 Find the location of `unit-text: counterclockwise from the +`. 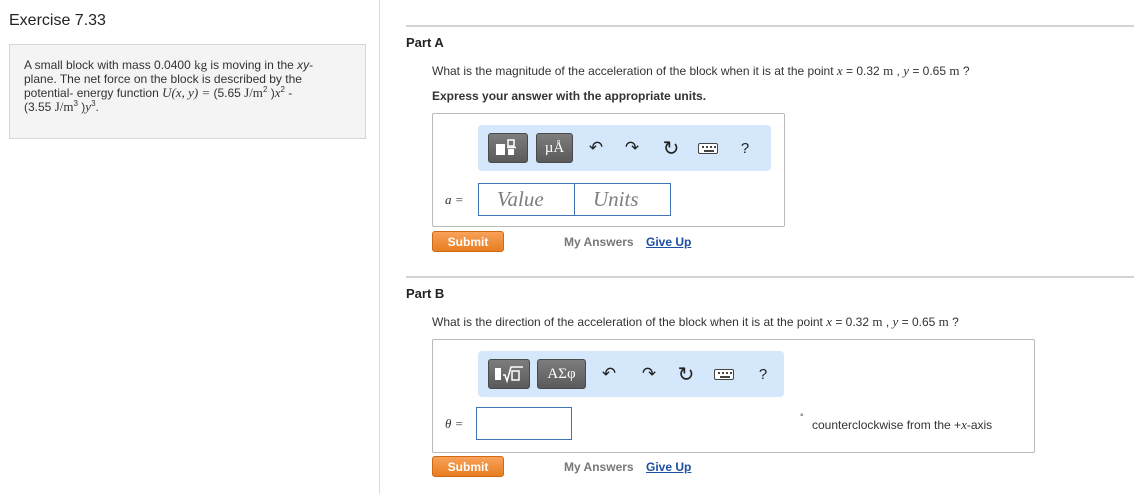

unit-text: counterclockwise from the + is located at coordinates (887, 425).